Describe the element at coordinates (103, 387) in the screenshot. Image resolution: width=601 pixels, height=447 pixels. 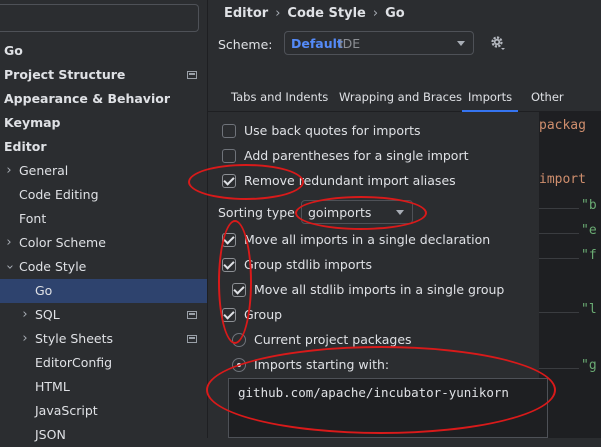
I see `sidebar-item-html: HTML` at that location.